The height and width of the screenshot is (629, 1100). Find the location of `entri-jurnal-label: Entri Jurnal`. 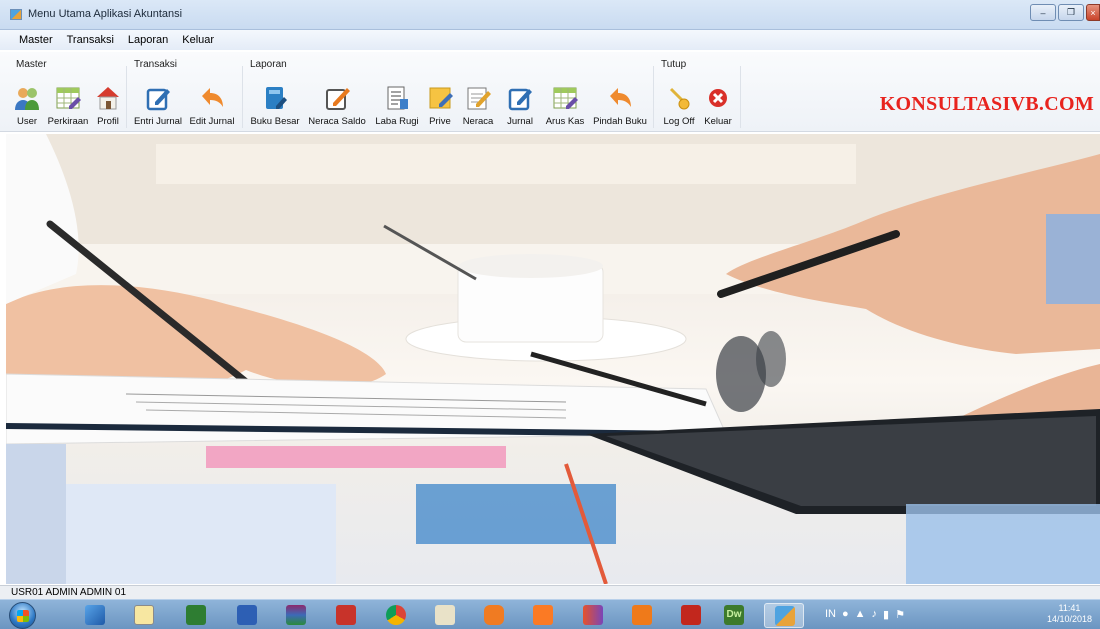

entri-jurnal-label: Entri Jurnal is located at coordinates (158, 121).